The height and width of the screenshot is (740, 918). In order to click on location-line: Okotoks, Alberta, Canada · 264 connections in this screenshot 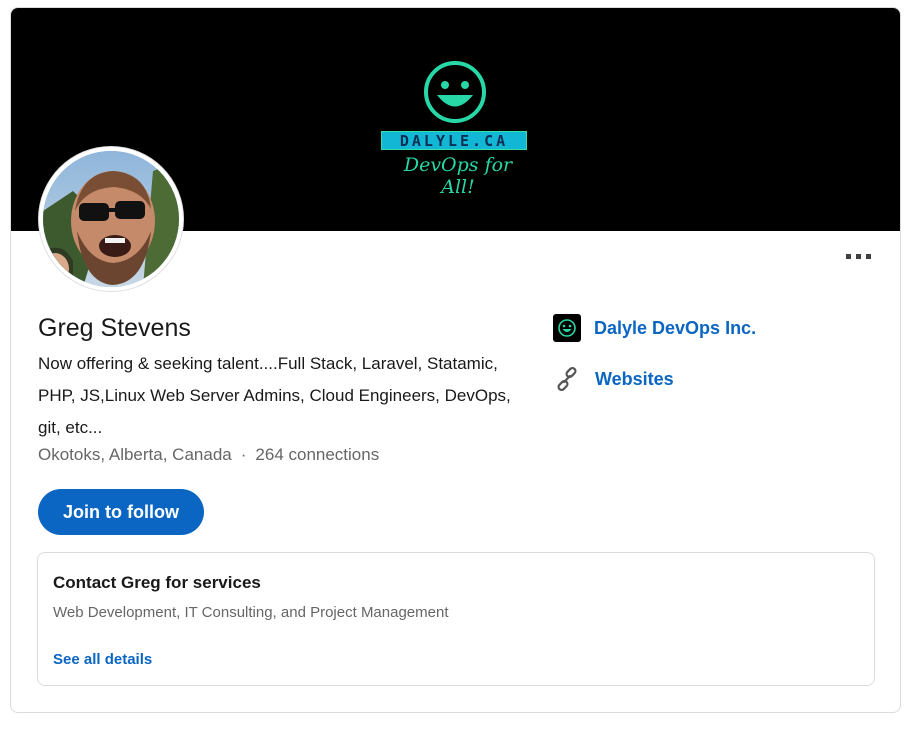, I will do `click(208, 455)`.